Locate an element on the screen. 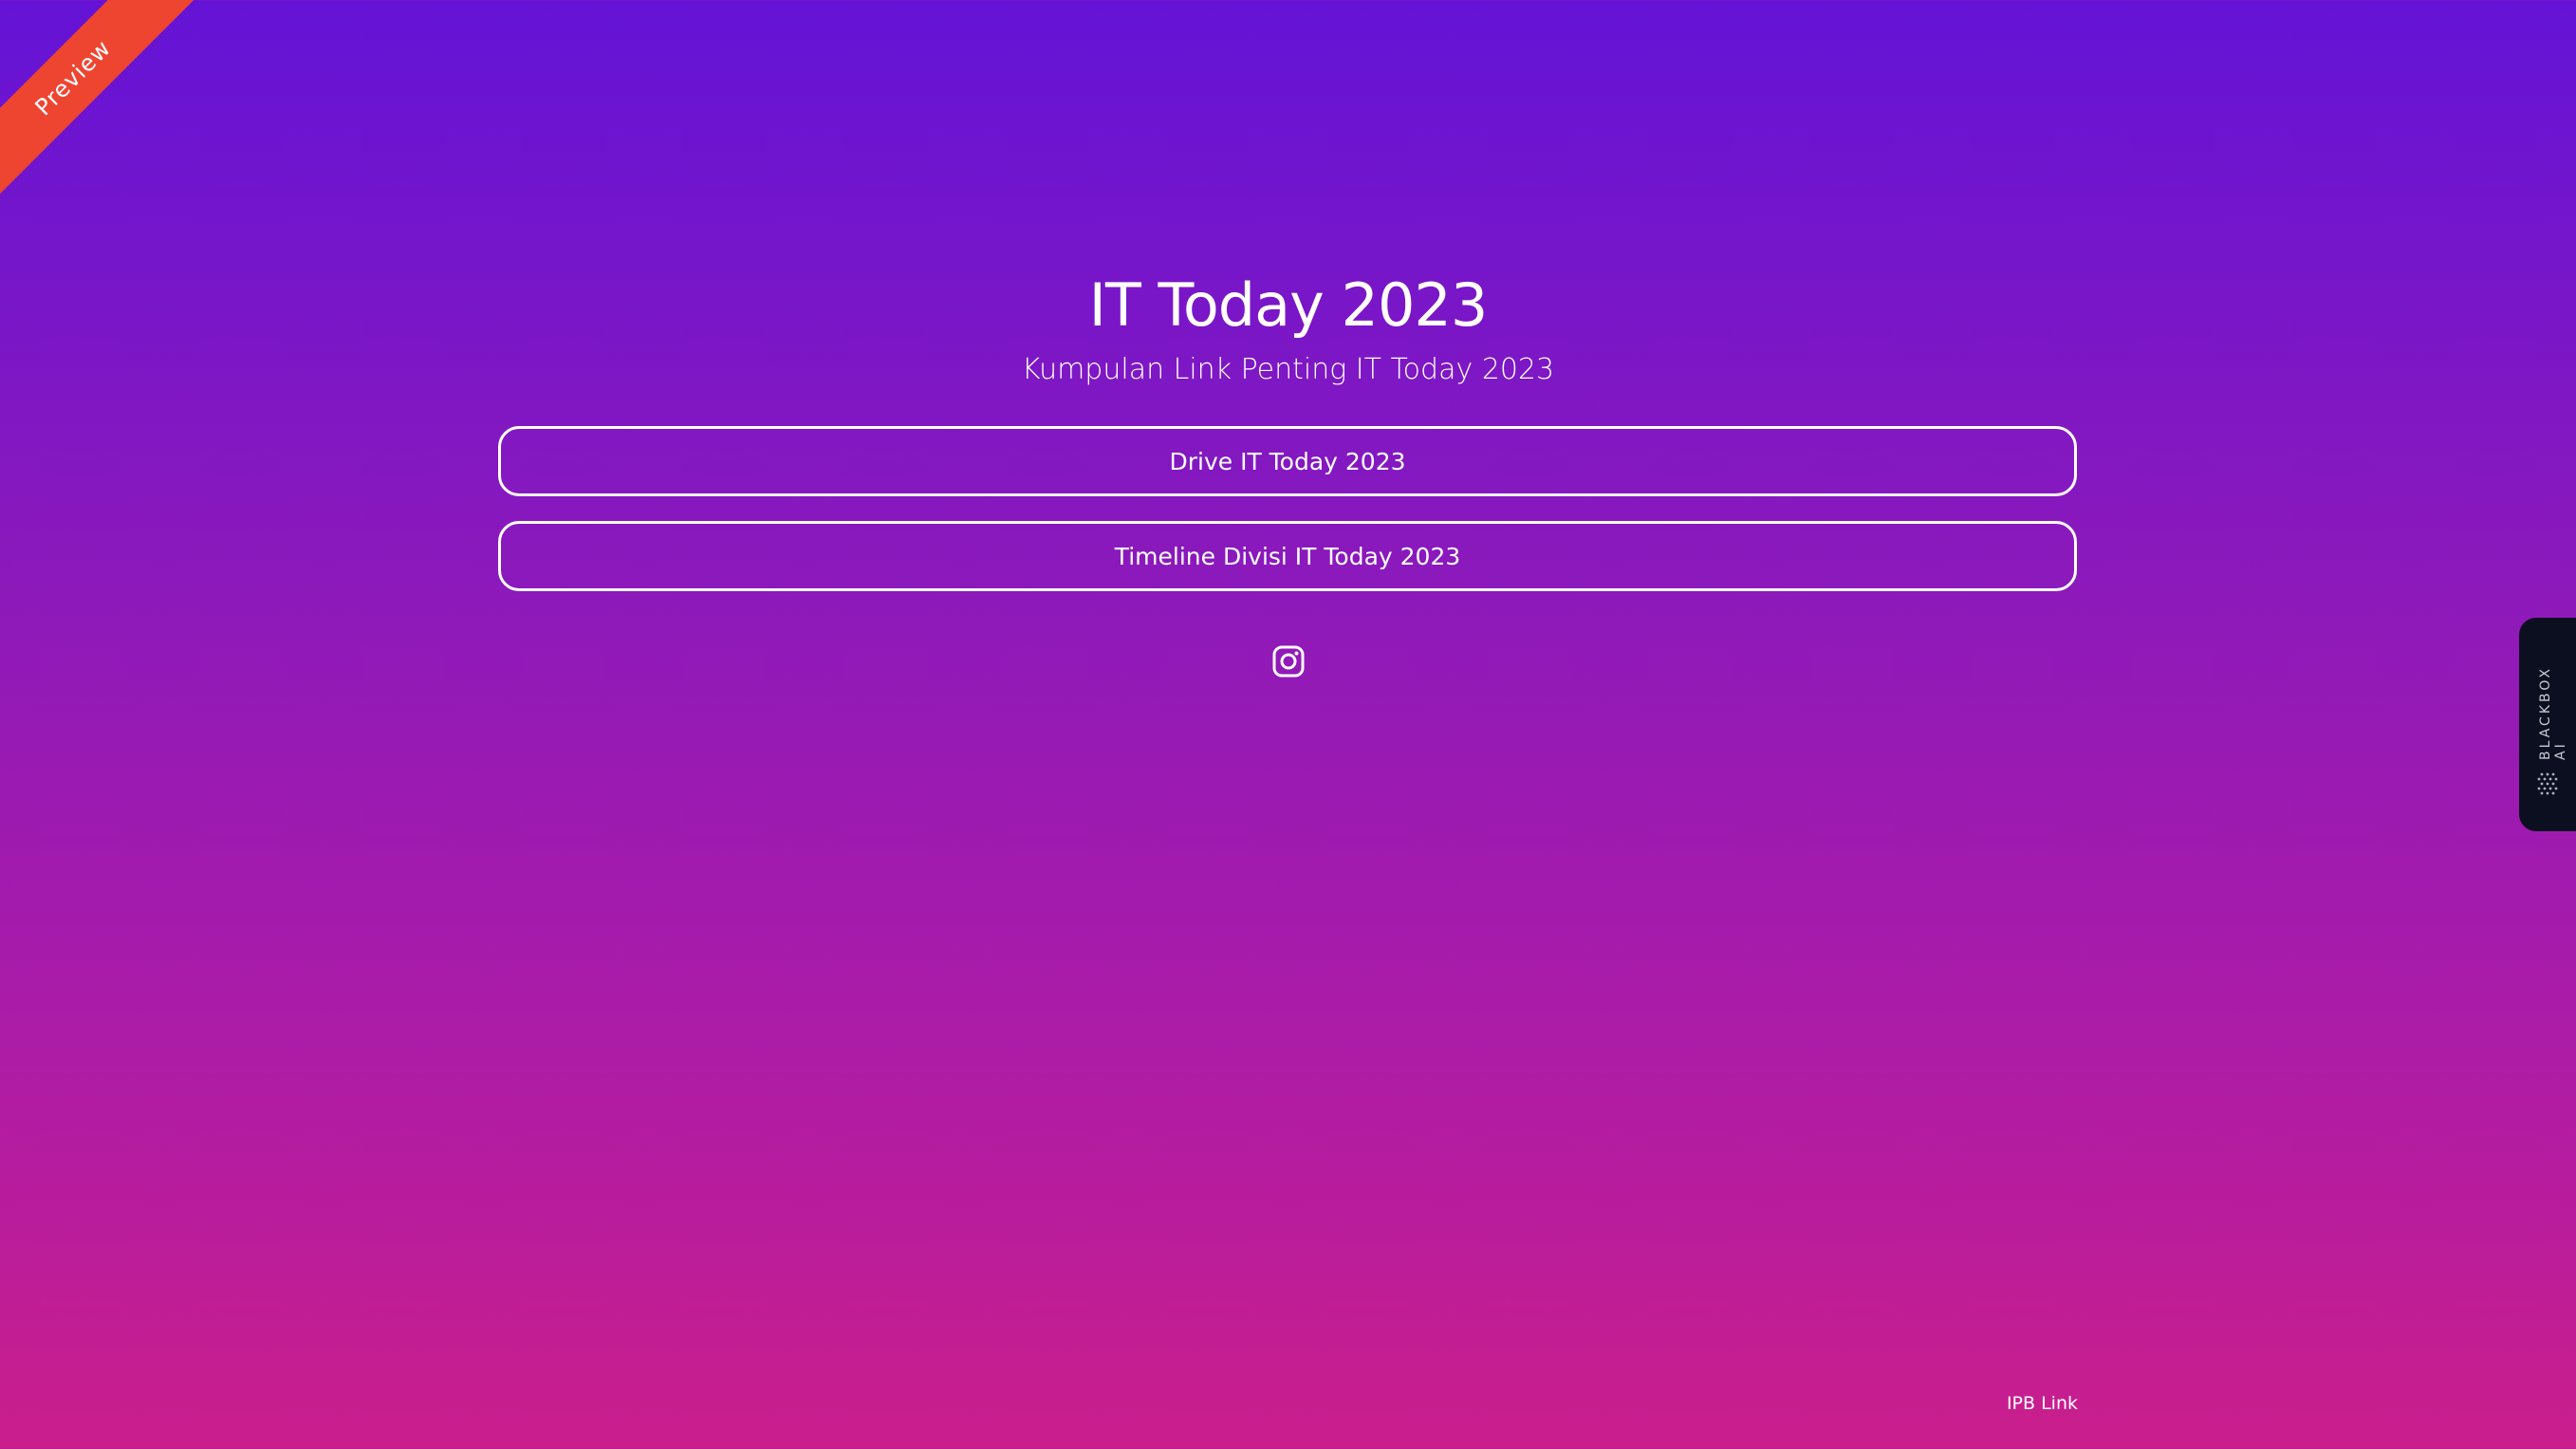  page-title: IT Today 2023 is located at coordinates (1288, 305).